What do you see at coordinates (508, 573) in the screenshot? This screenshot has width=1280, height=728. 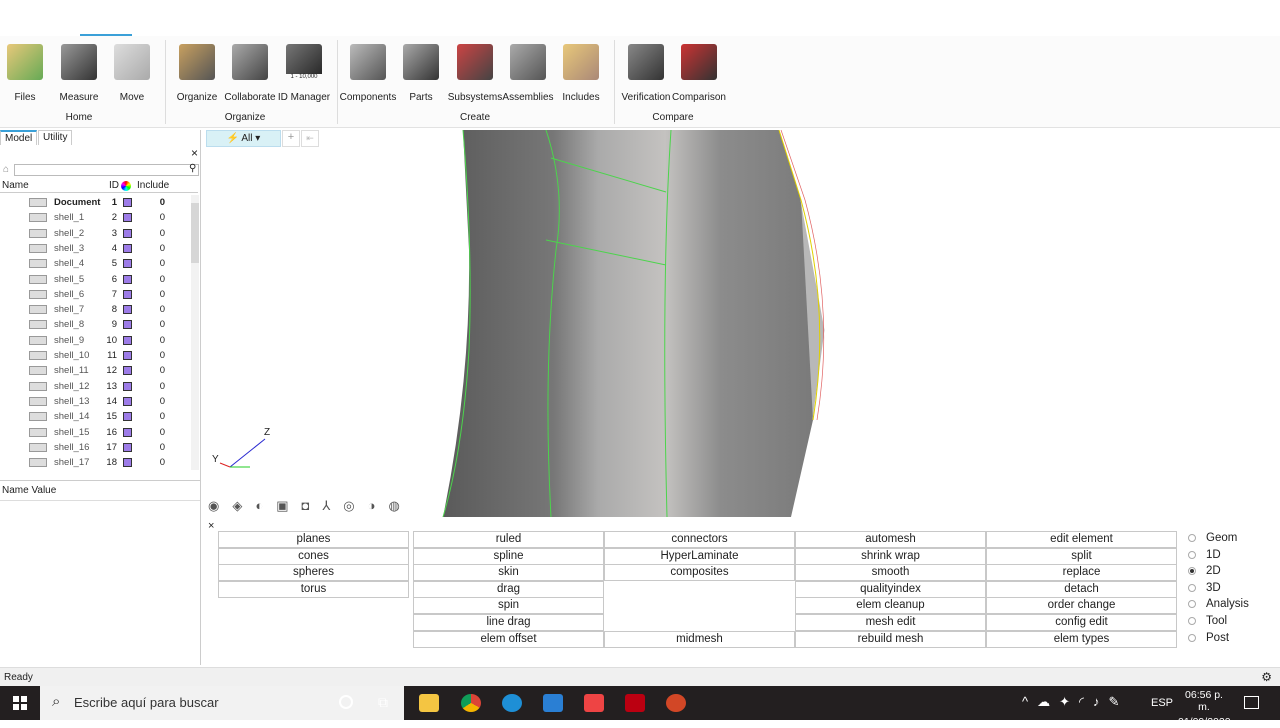 I see `panel-button-skin: skin` at bounding box center [508, 573].